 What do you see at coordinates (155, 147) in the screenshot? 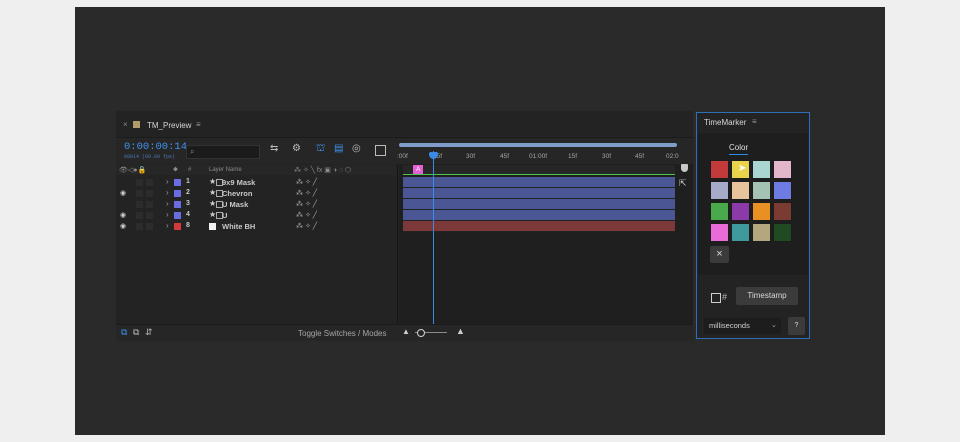
I see `timecode-display: 0:00:00:14` at bounding box center [155, 147].